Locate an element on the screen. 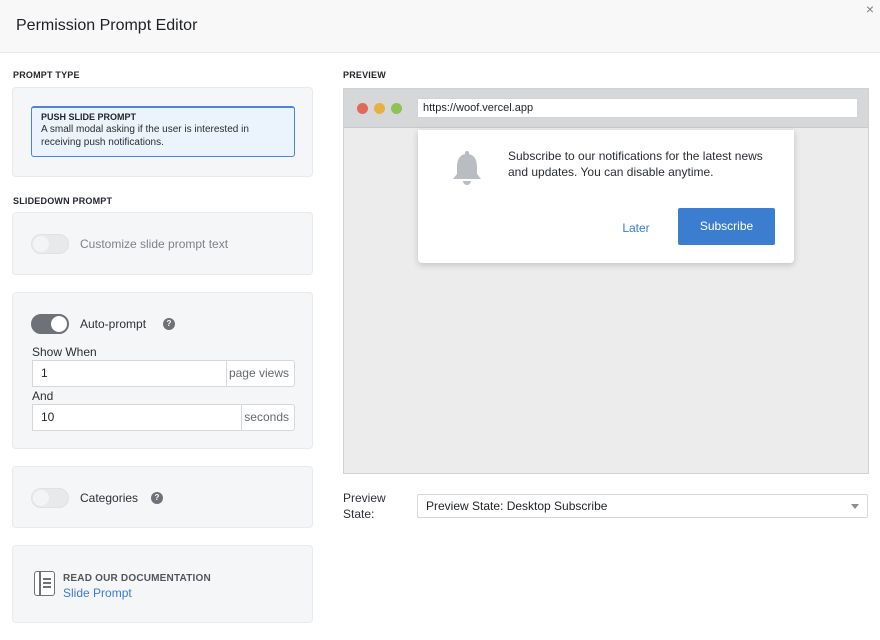 The width and height of the screenshot is (880, 640). categories-card: Categories ? is located at coordinates (162, 497).